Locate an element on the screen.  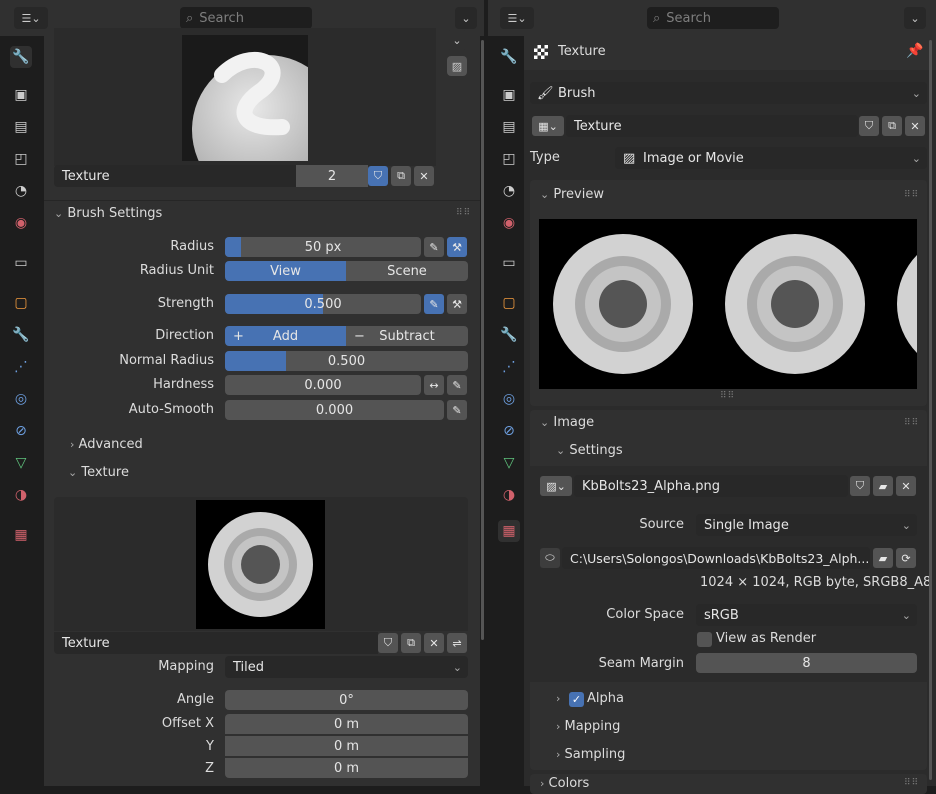
image-browse-icon: ▨⌄ is located at coordinates (556, 486).